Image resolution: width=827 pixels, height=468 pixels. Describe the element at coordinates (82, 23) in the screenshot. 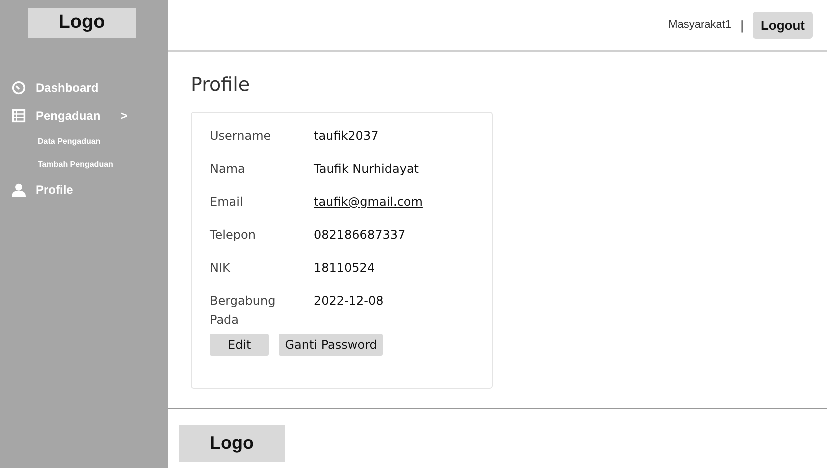

I see `logo: Logo` at that location.